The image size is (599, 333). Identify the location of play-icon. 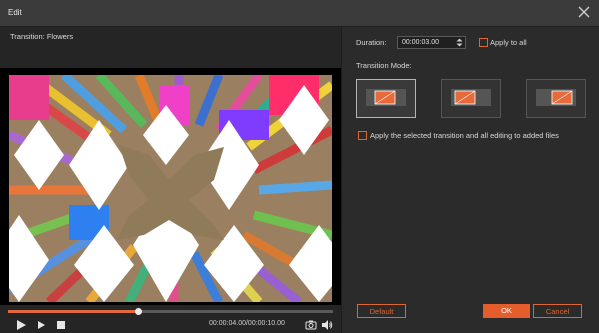
(21, 325).